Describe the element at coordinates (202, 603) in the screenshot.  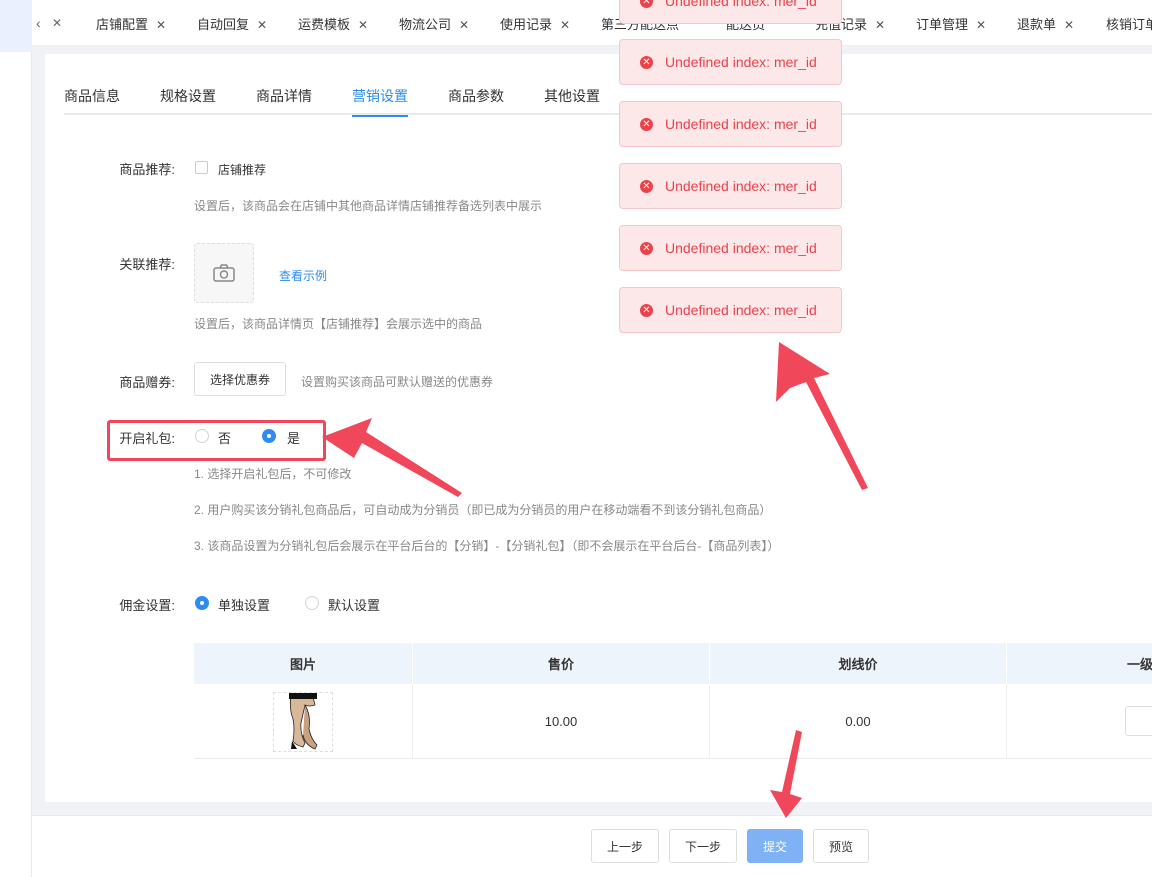
I see `commission-custom-radio` at that location.